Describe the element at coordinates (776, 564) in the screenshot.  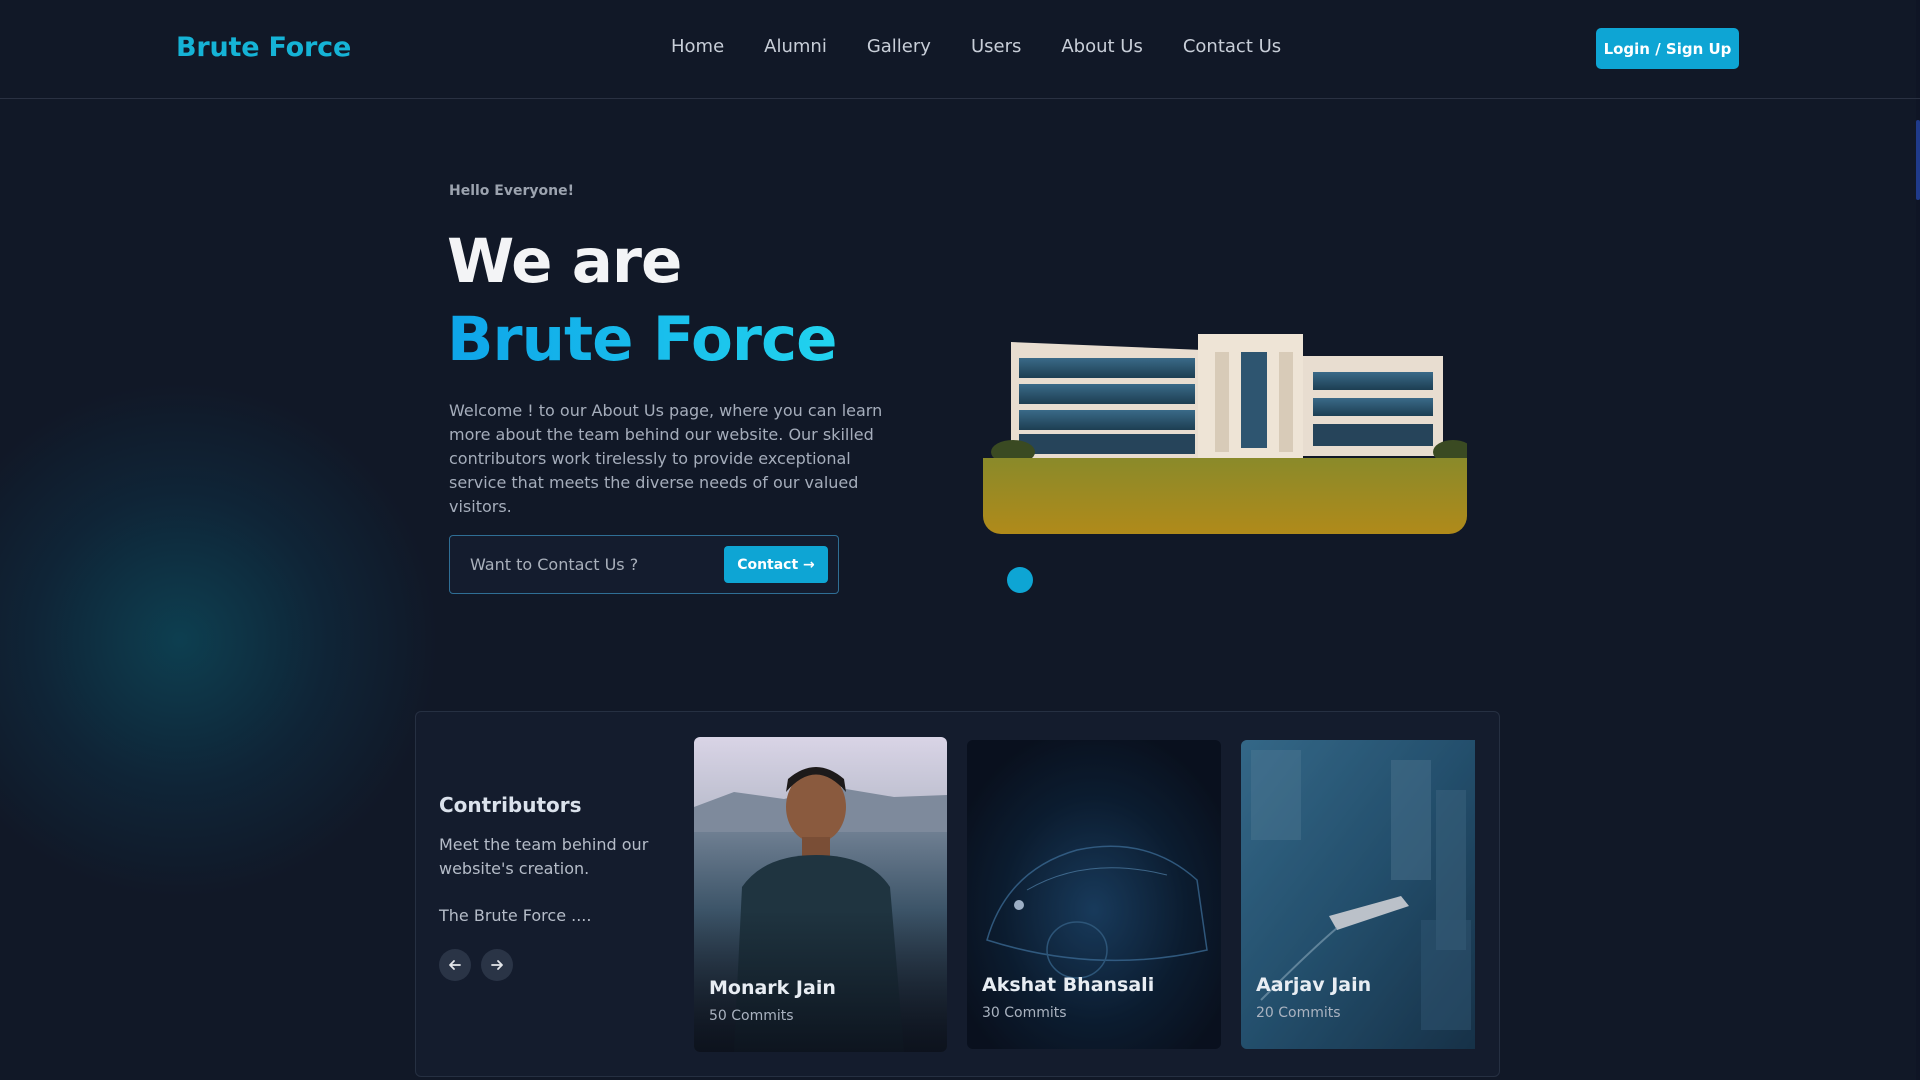
I see `contact-button: Contact →` at that location.